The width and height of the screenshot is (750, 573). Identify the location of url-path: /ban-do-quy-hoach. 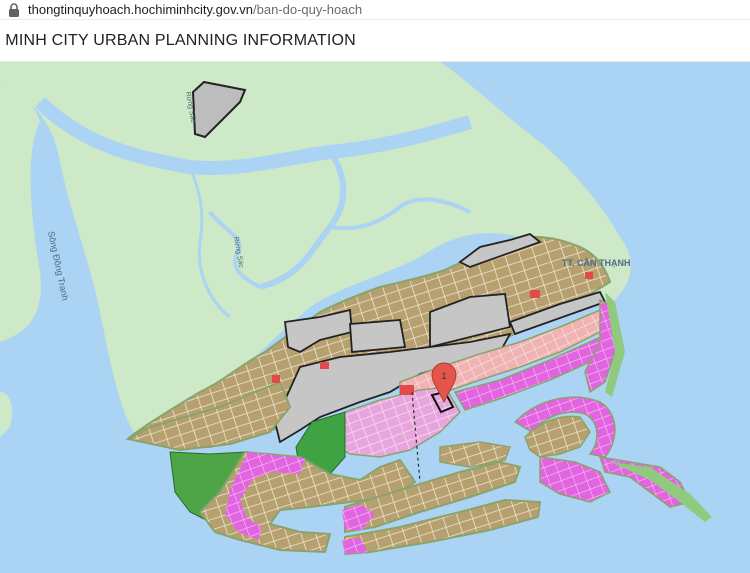
(308, 9).